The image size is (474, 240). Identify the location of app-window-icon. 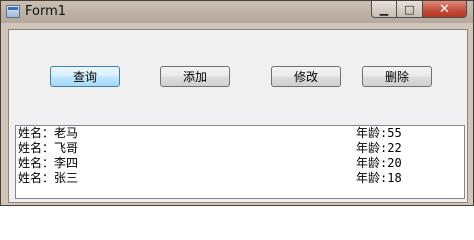
(13, 11).